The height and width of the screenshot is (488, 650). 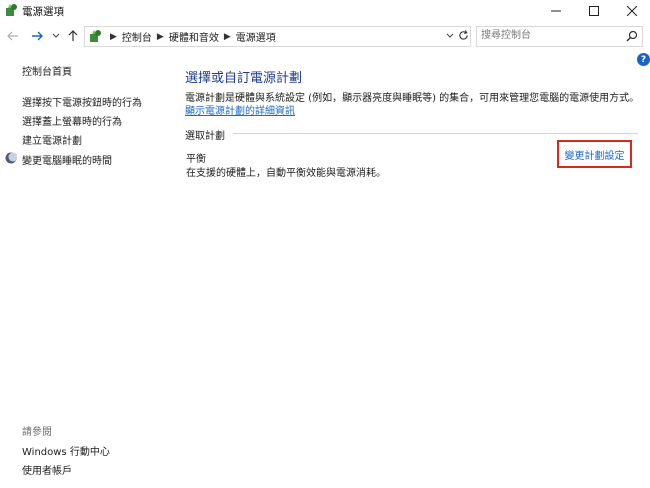 I want to click on power-options-icon, so click(x=11, y=10).